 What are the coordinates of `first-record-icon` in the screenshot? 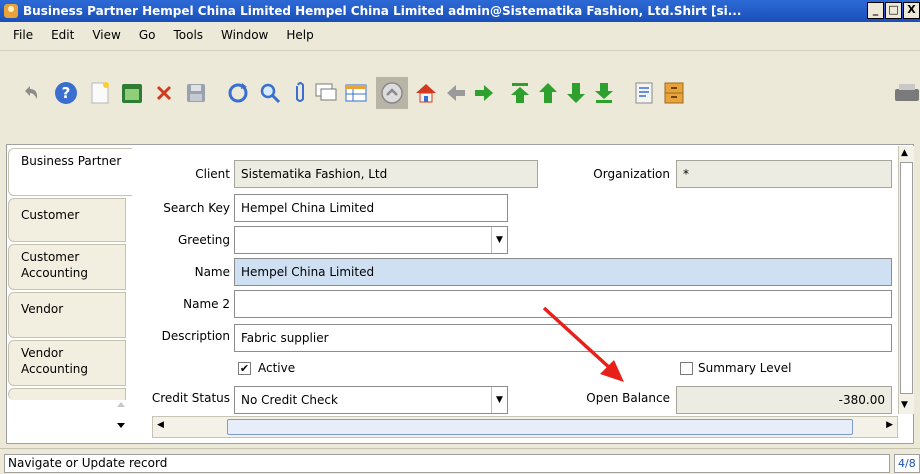 It's located at (520, 93).